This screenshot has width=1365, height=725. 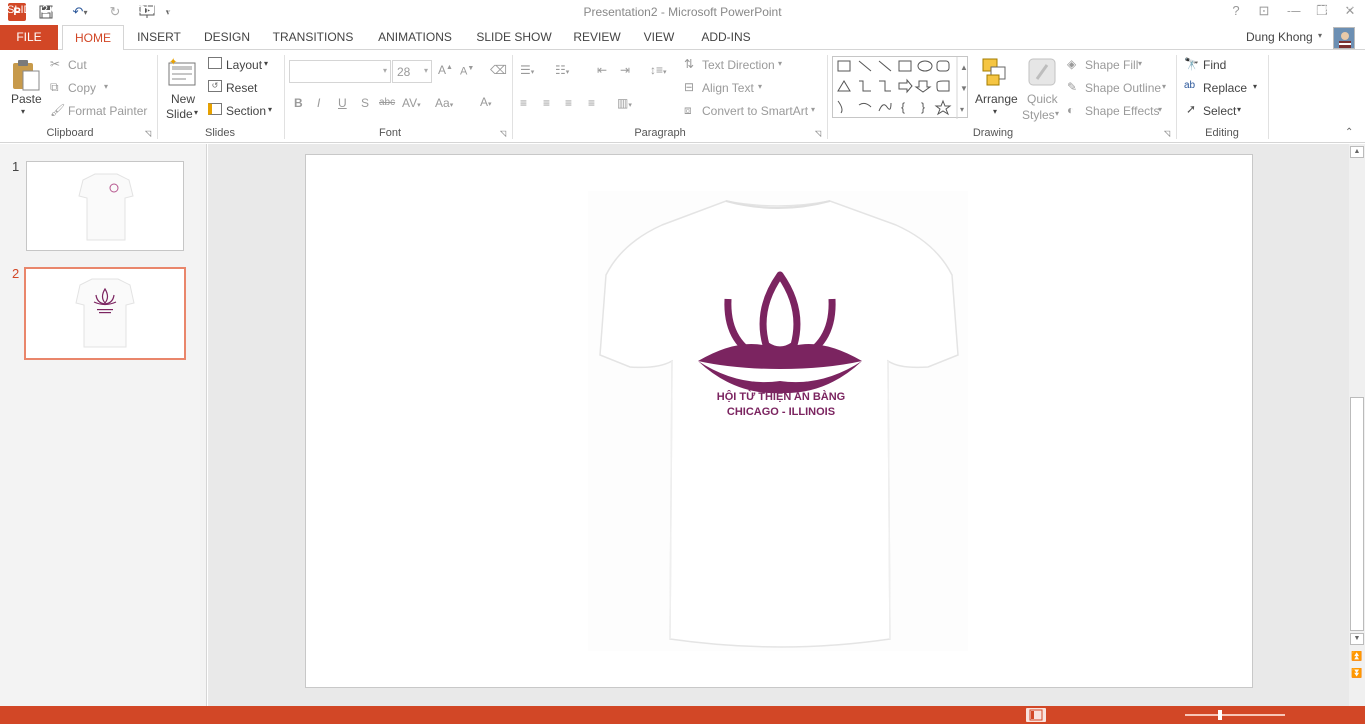 I want to click on bold-icon: B, so click(x=298, y=103).